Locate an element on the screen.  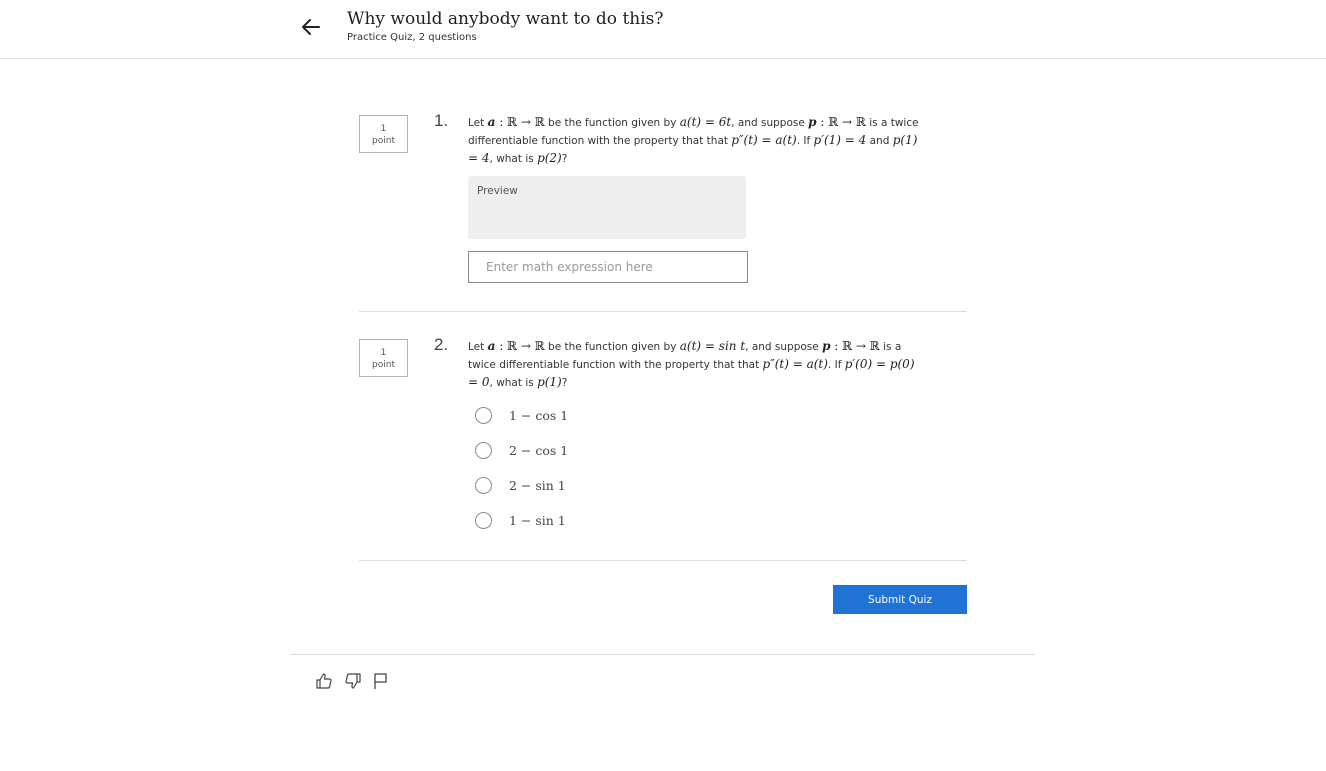
math-preview-box: Preview is located at coordinates (607, 207).